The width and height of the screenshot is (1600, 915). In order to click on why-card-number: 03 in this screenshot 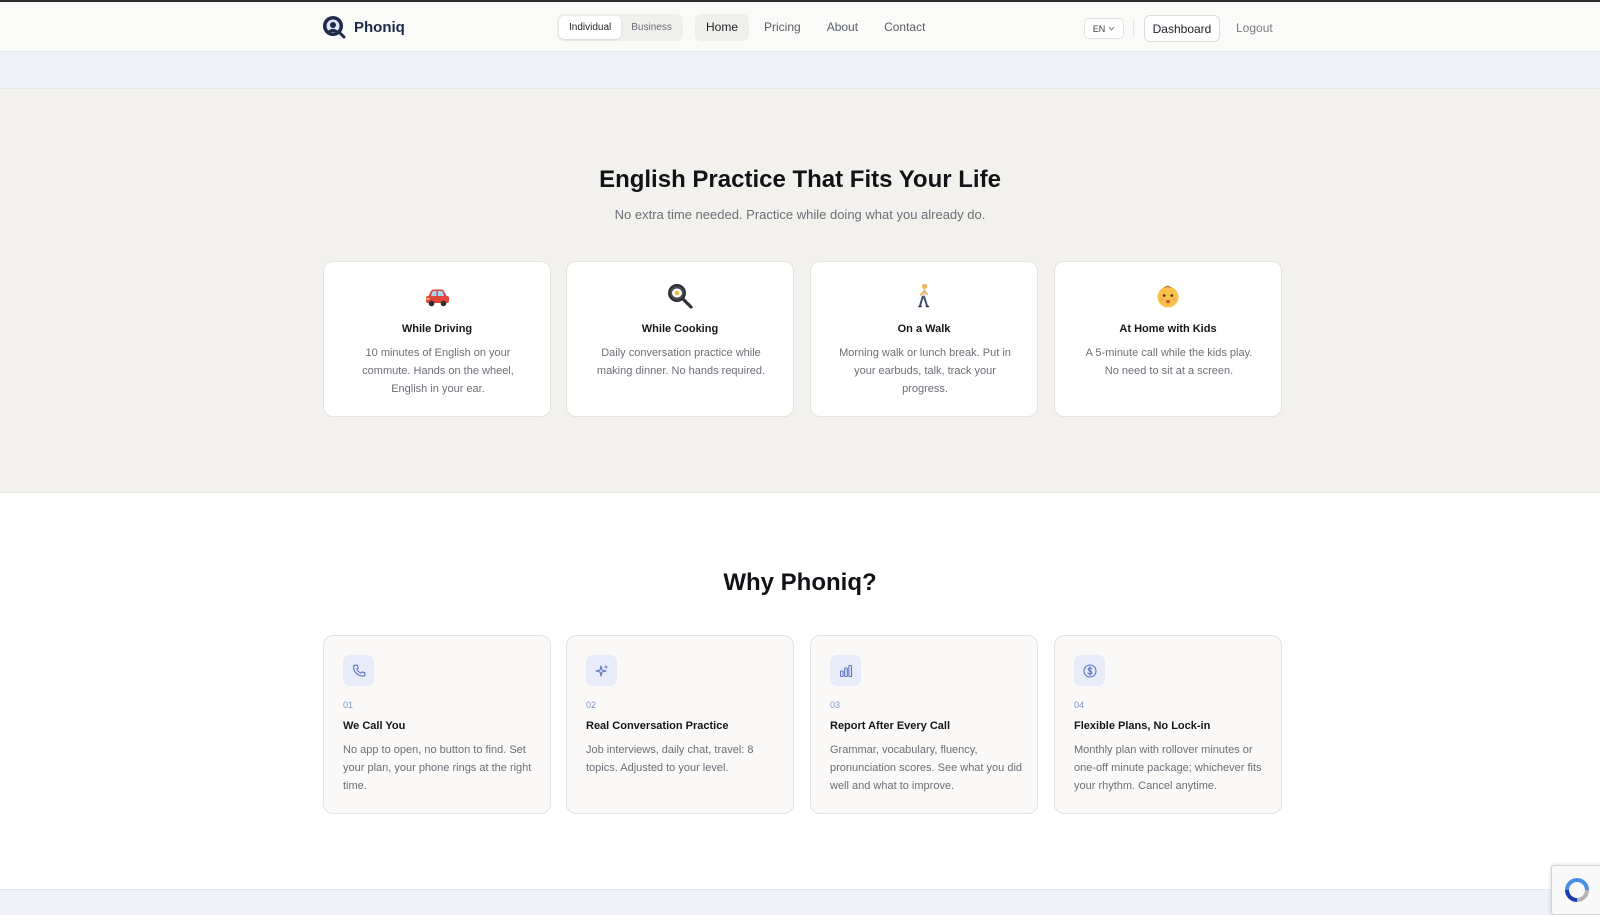, I will do `click(835, 705)`.